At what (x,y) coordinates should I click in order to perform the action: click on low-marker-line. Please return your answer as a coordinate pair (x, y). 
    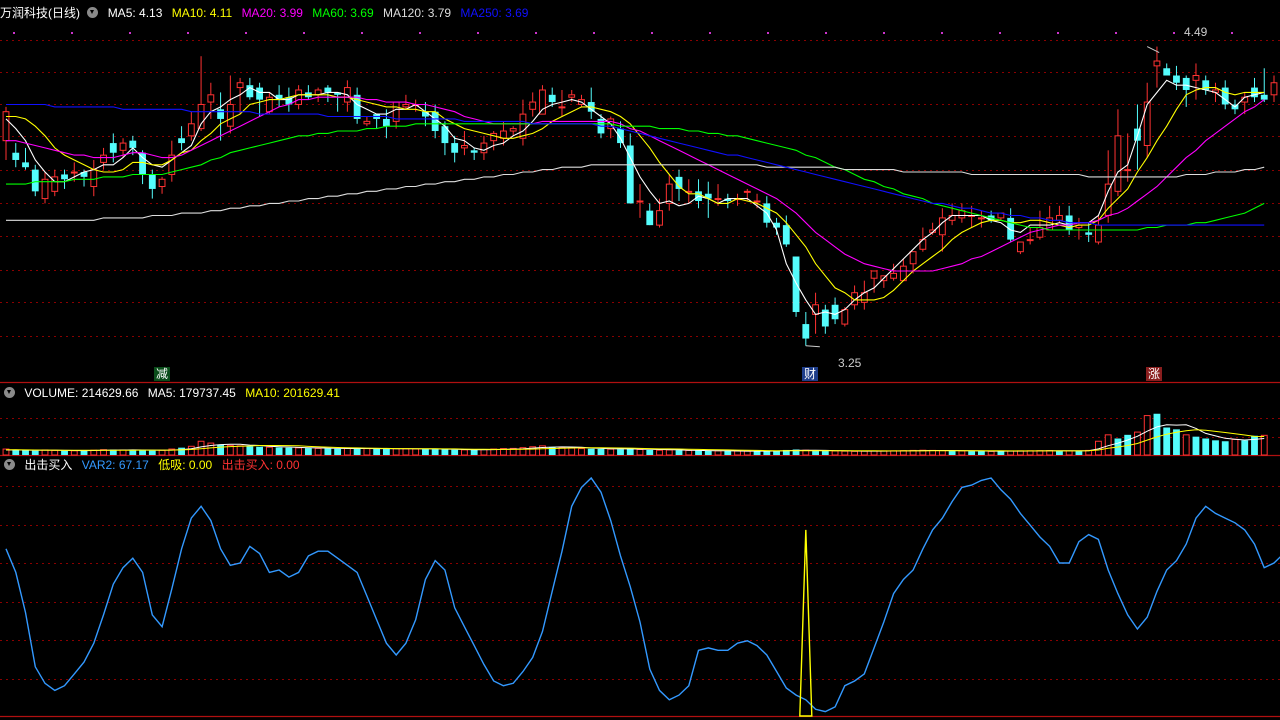
    Looking at the image, I should click on (812, 346).